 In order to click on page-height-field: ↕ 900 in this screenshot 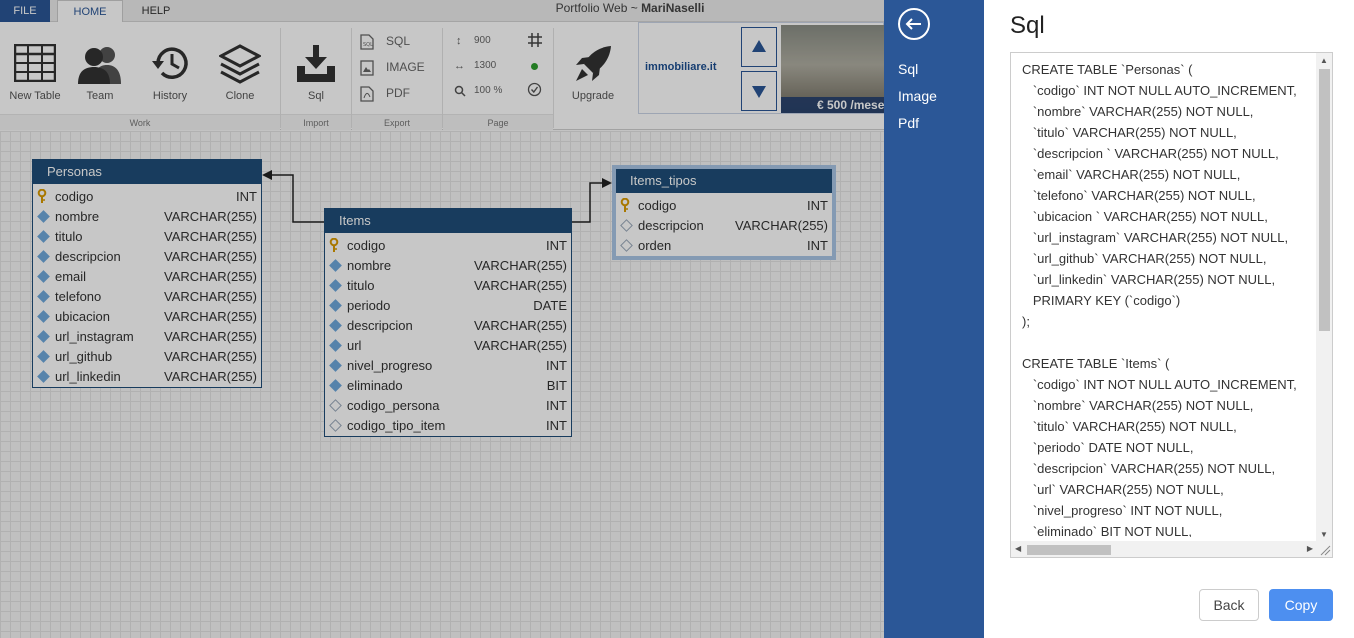, I will do `click(484, 41)`.